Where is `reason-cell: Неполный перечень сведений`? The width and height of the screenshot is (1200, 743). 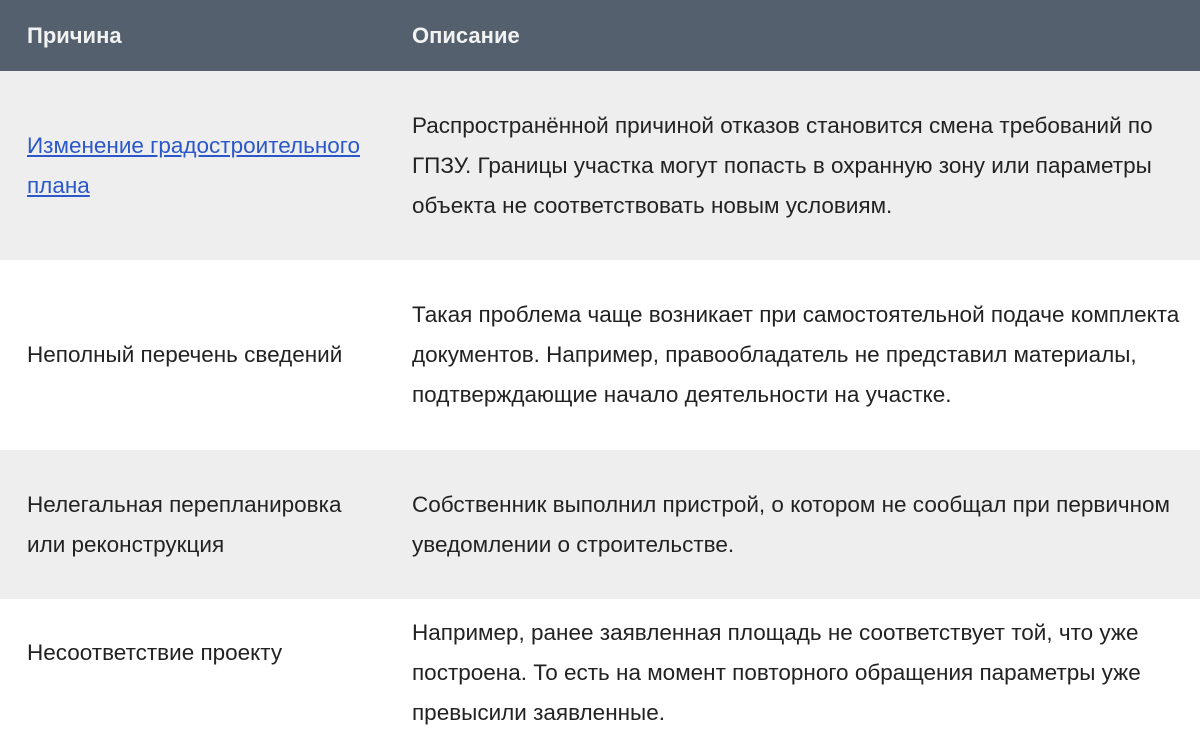
reason-cell: Неполный перечень сведений is located at coordinates (192, 355).